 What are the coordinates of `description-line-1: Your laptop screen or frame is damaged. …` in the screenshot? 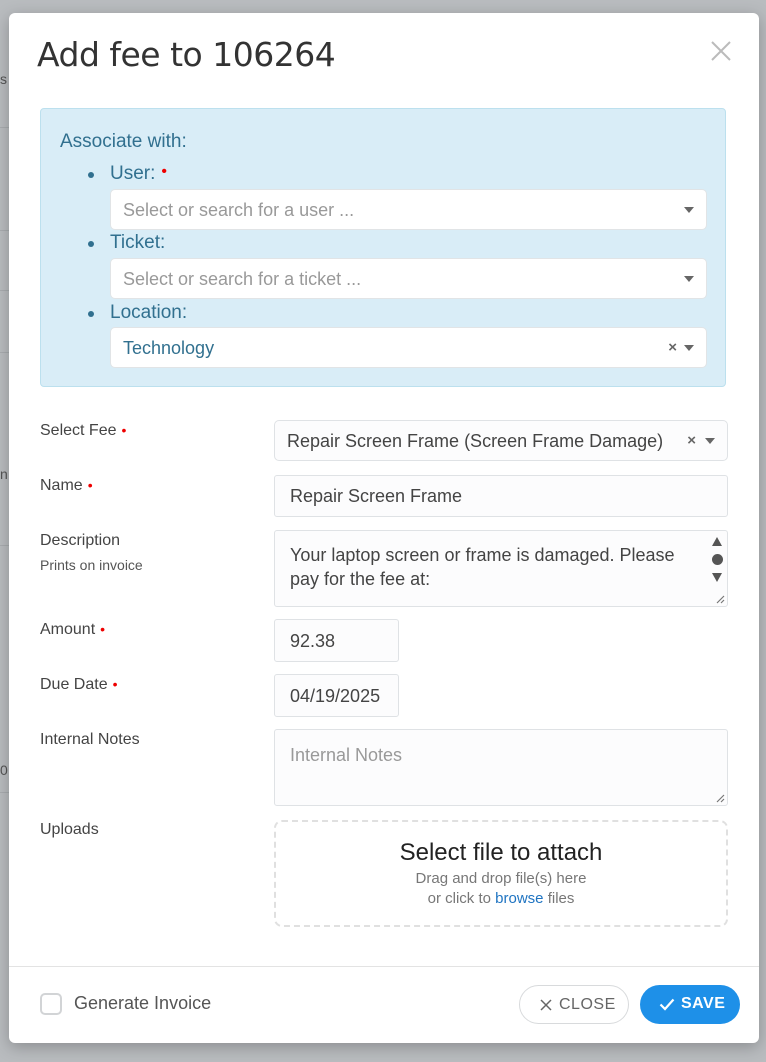 It's located at (482, 555).